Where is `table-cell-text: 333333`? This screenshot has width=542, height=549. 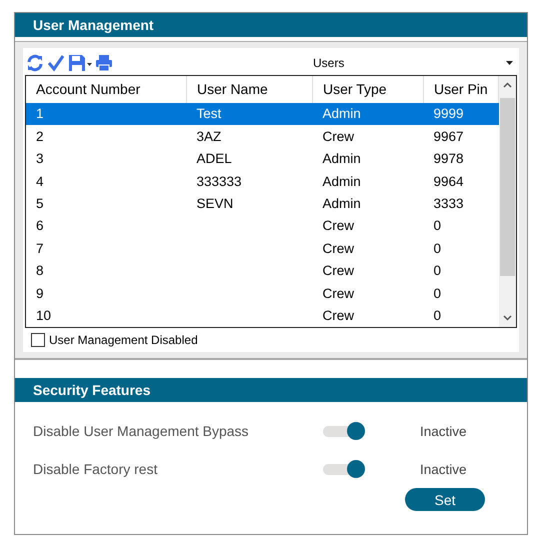
table-cell-text: 333333 is located at coordinates (219, 181).